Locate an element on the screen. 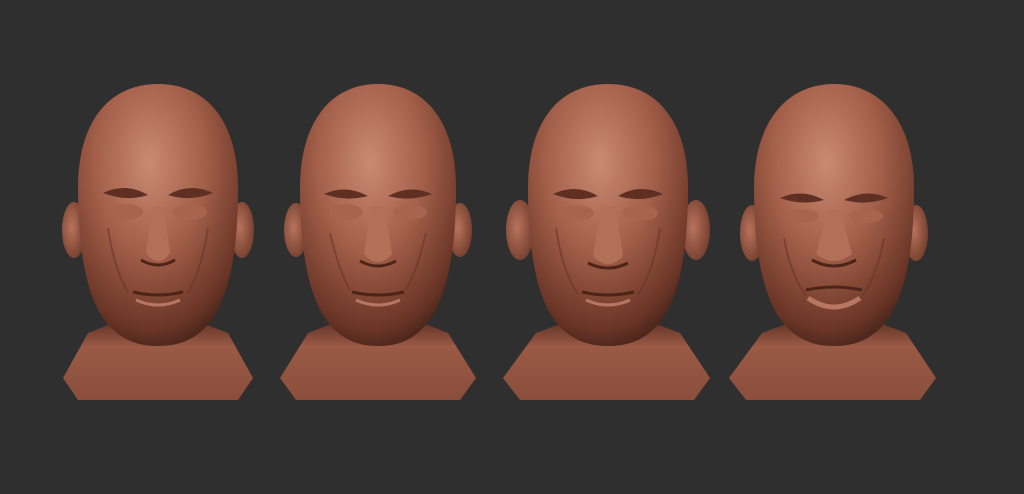  head-sculpt-4-render is located at coordinates (832, 242).